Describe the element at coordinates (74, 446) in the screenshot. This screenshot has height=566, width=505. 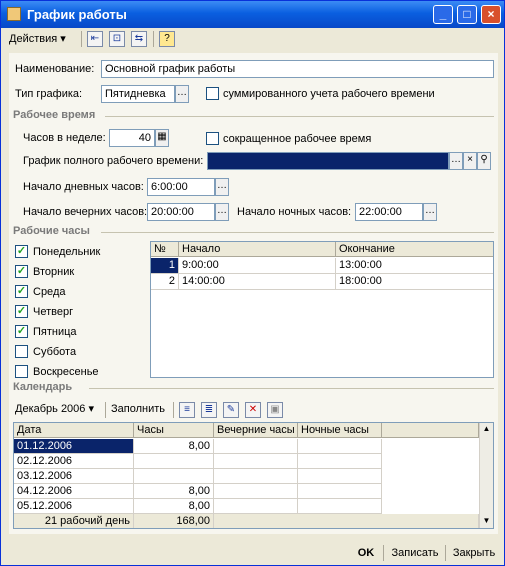
I see `table-cell: 01.12.2006` at that location.